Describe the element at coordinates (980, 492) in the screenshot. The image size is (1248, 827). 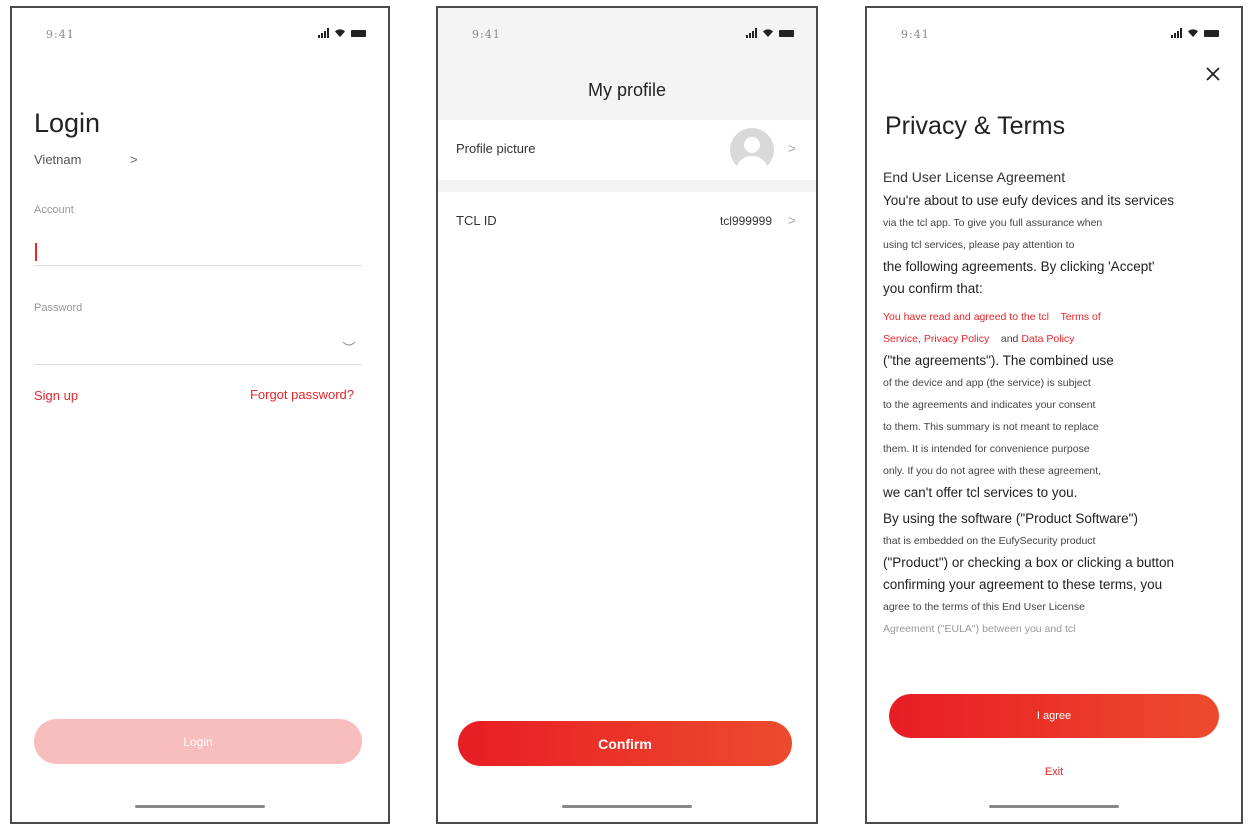
I see `terms-text: we can't offer tcl services to you.` at that location.